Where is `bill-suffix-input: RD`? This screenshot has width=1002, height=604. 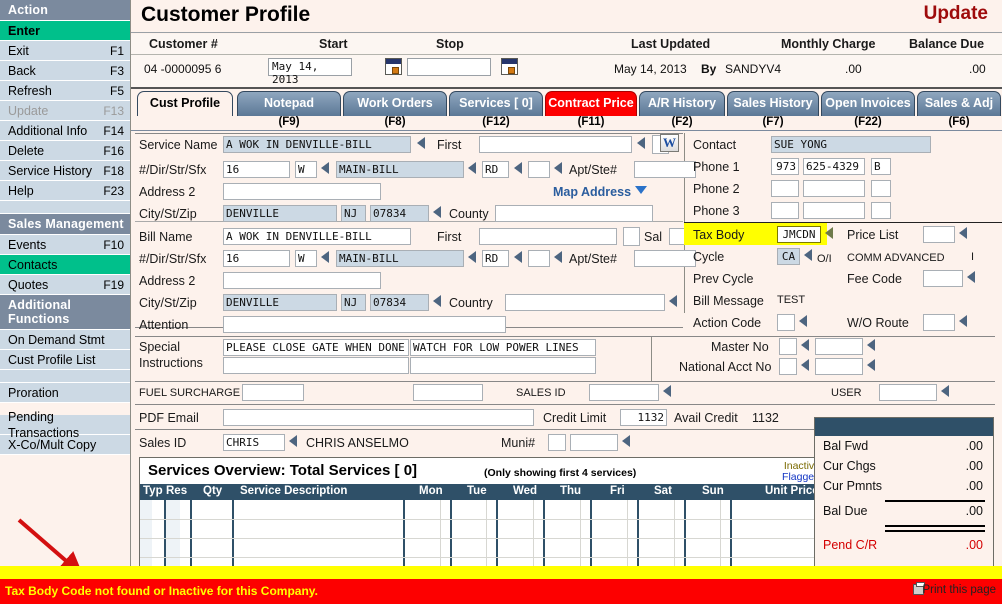
bill-suffix-input: RD is located at coordinates (495, 258).